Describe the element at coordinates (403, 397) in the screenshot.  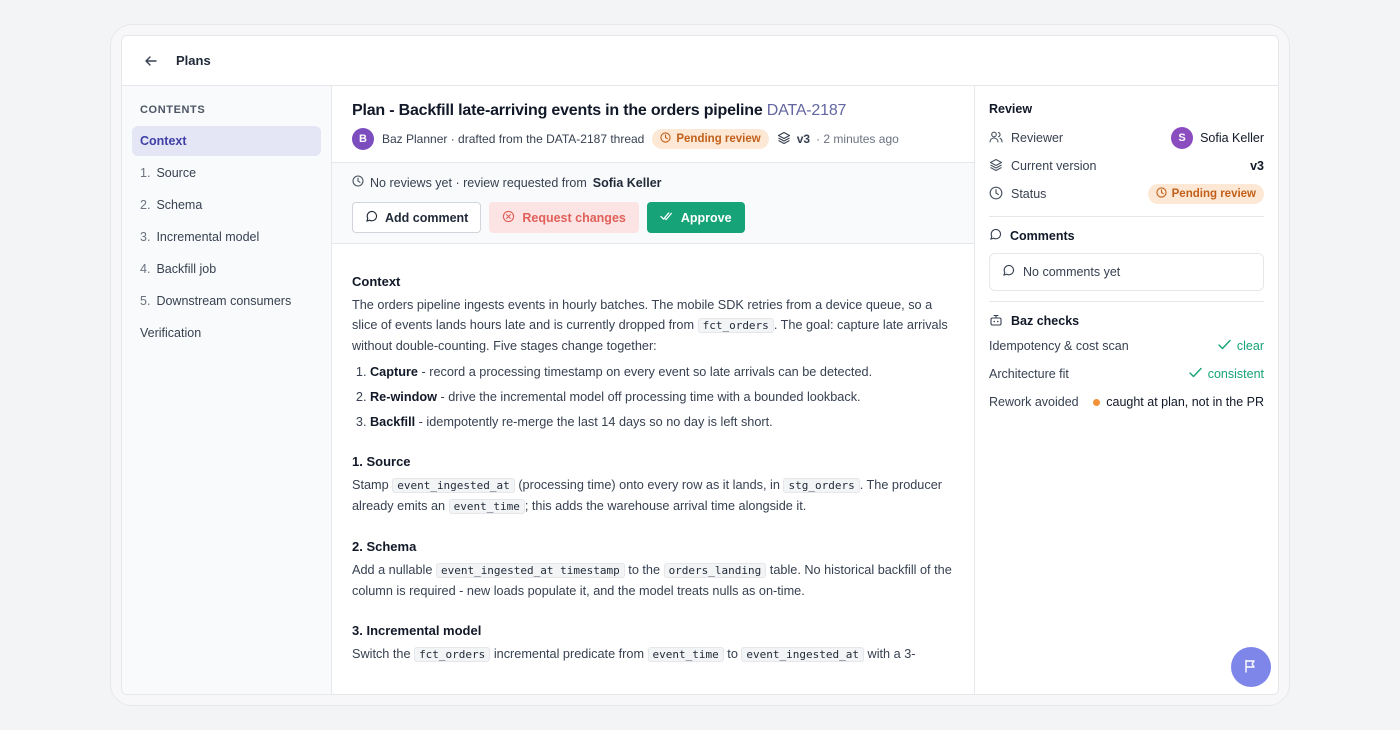
I see `list-item-title: Re-window` at that location.